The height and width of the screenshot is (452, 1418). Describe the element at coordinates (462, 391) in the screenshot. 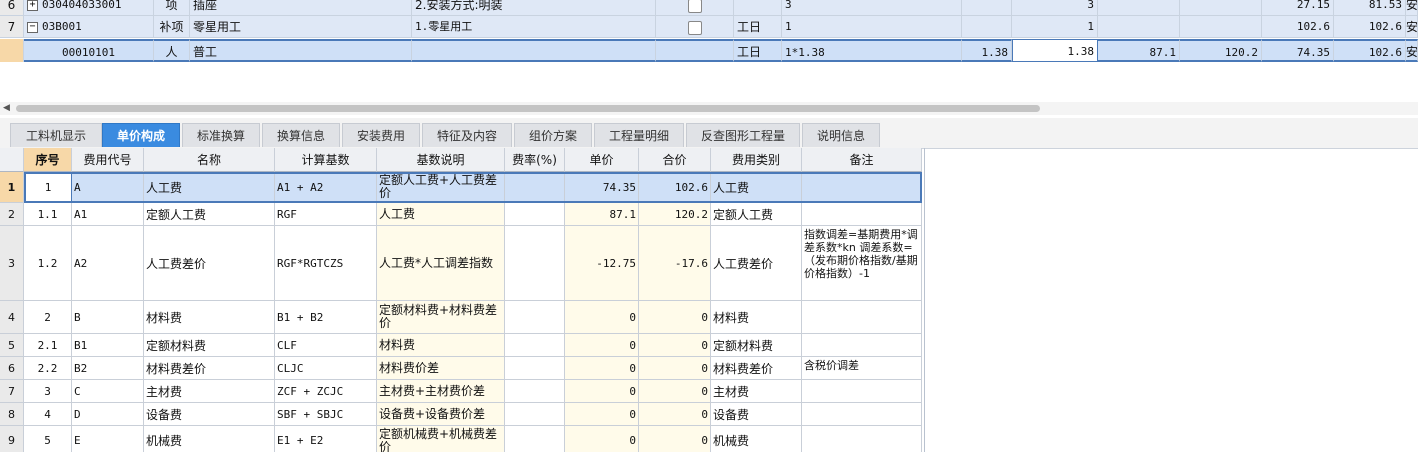

I see `table-row: 7 3 C 主材费 ZCF + ZCJC 主材费+主材费价差 0 0 主材费` at that location.